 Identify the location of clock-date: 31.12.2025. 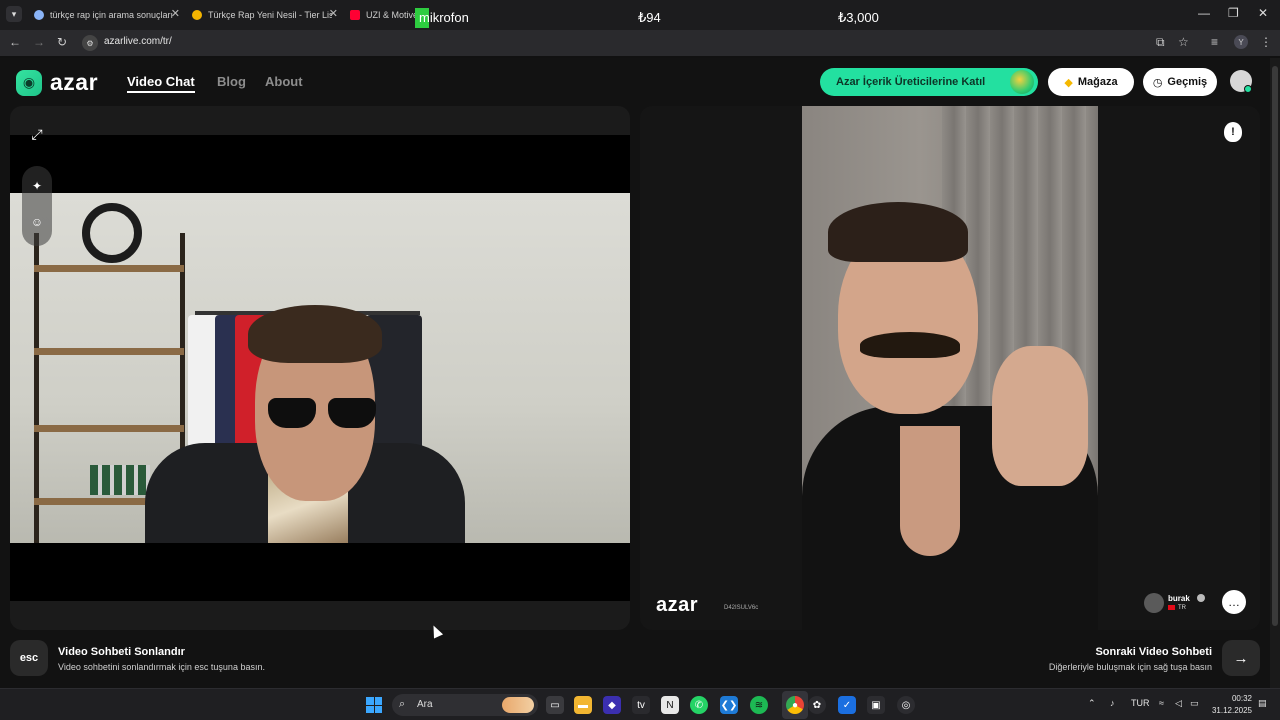
(1230, 710).